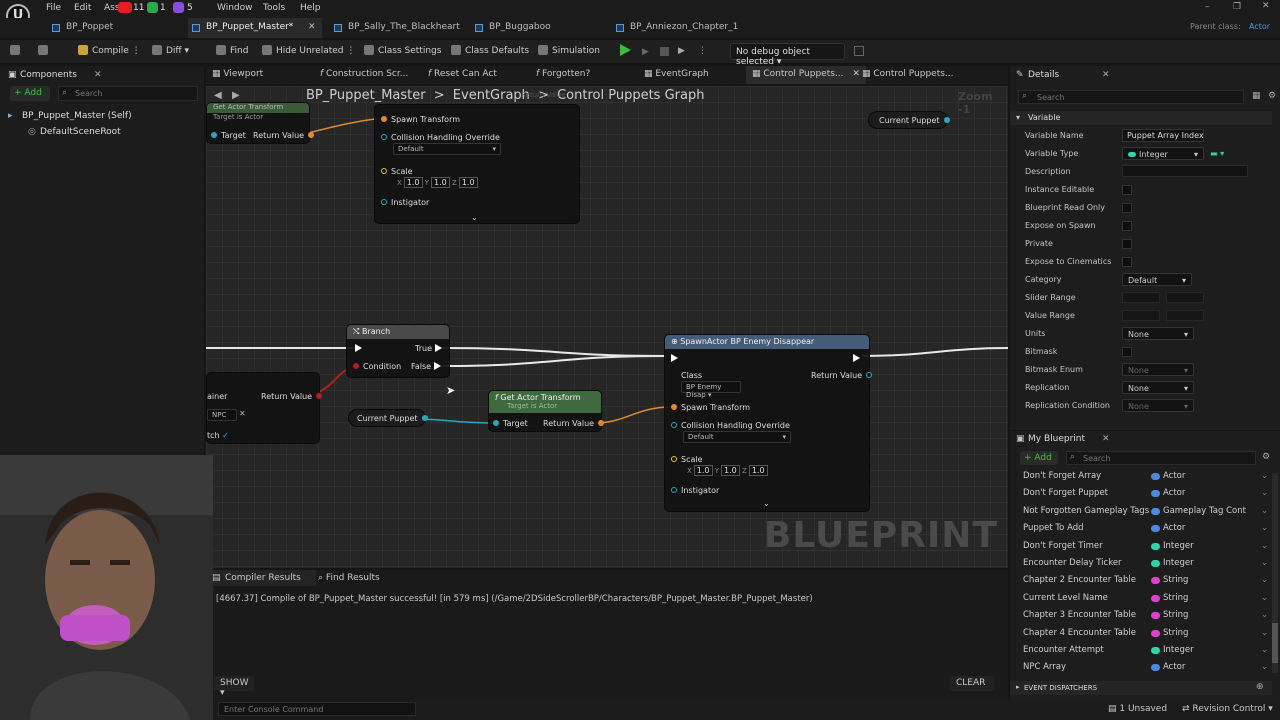 This screenshot has height=720, width=1280. What do you see at coordinates (375, 366) in the screenshot?
I see `pin-condition: Condition` at bounding box center [375, 366].